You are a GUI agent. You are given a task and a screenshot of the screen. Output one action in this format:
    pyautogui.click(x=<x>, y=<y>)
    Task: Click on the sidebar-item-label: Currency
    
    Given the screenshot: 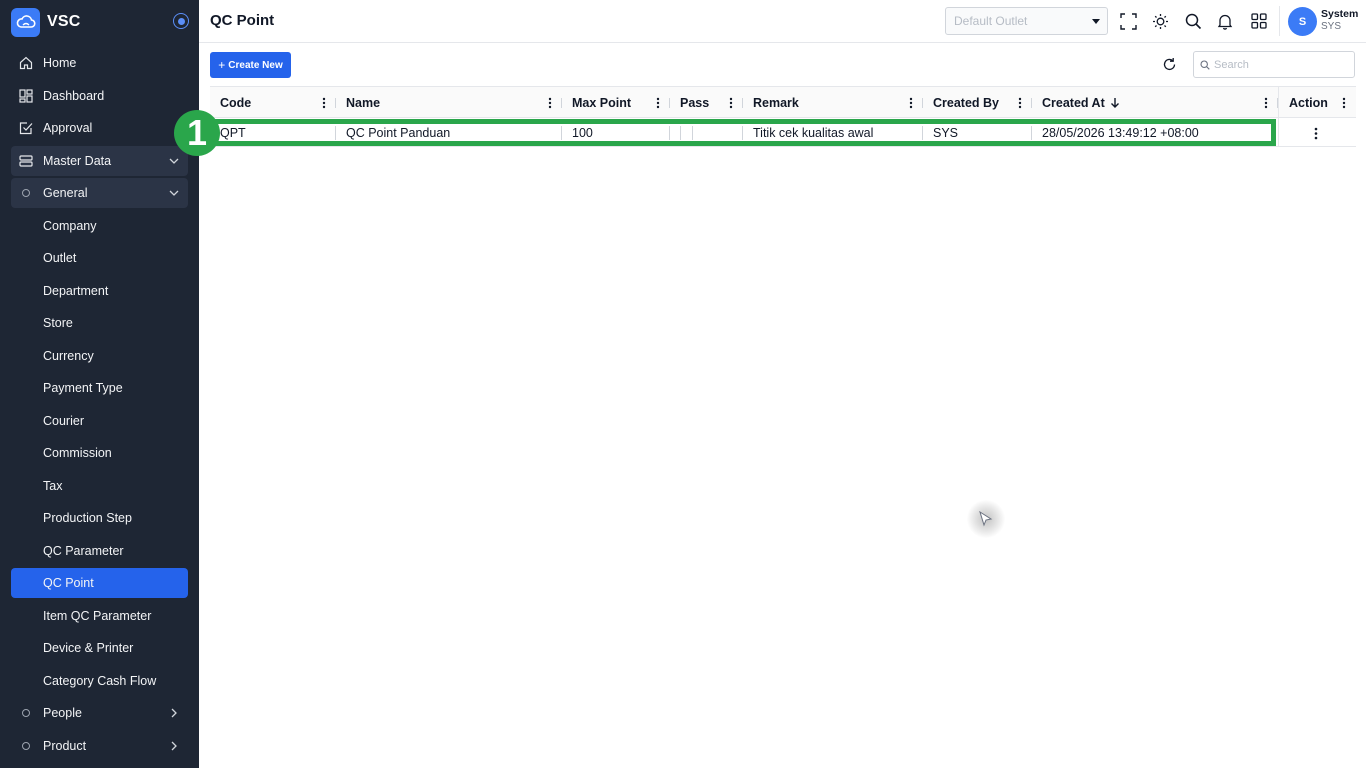 What is the action you would take?
    pyautogui.click(x=68, y=355)
    